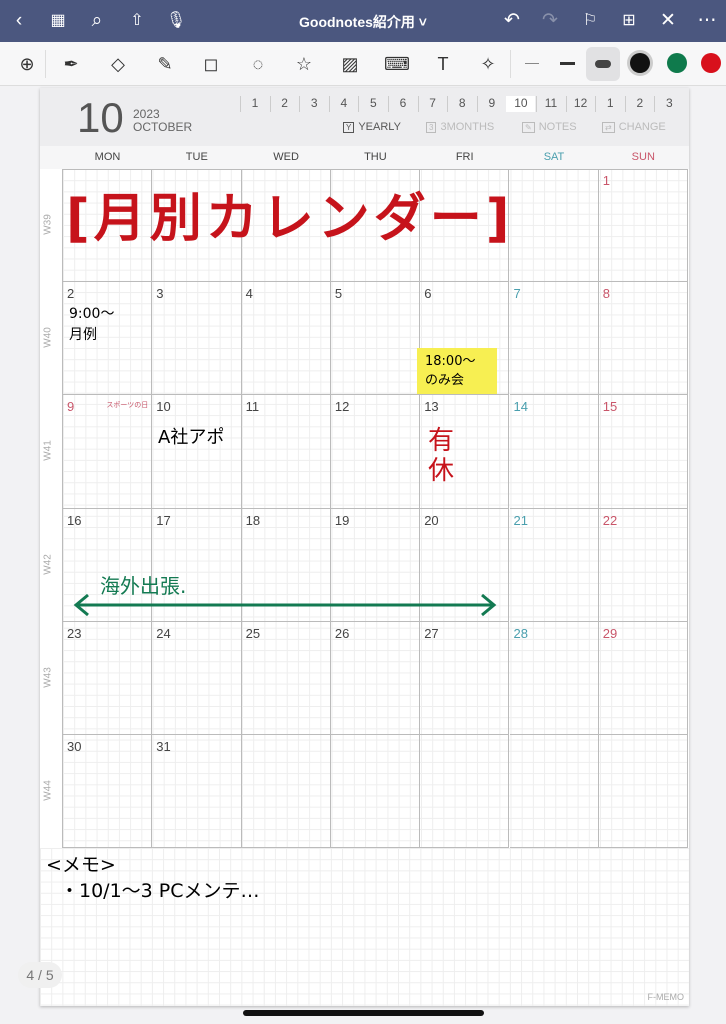 The image size is (726, 1024). I want to click on image-icon: ▨, so click(350, 64).